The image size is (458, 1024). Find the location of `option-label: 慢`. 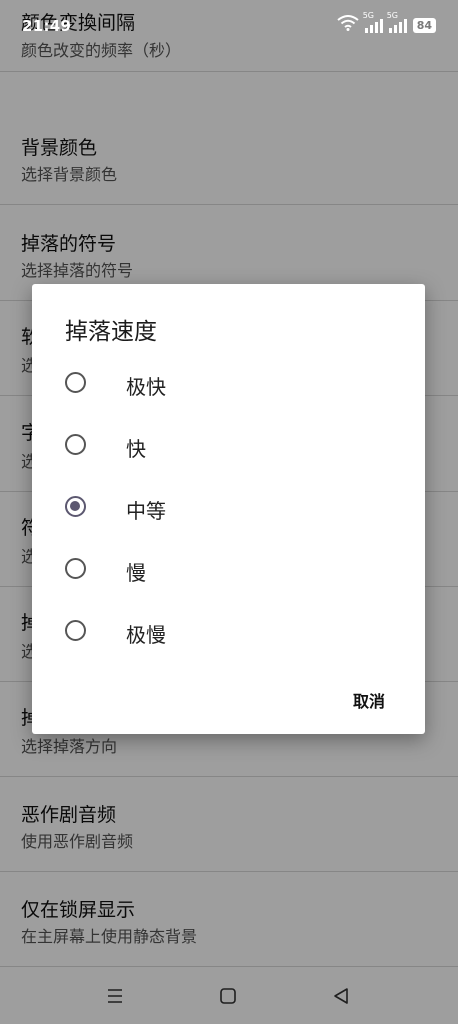

option-label: 慢 is located at coordinates (136, 573).